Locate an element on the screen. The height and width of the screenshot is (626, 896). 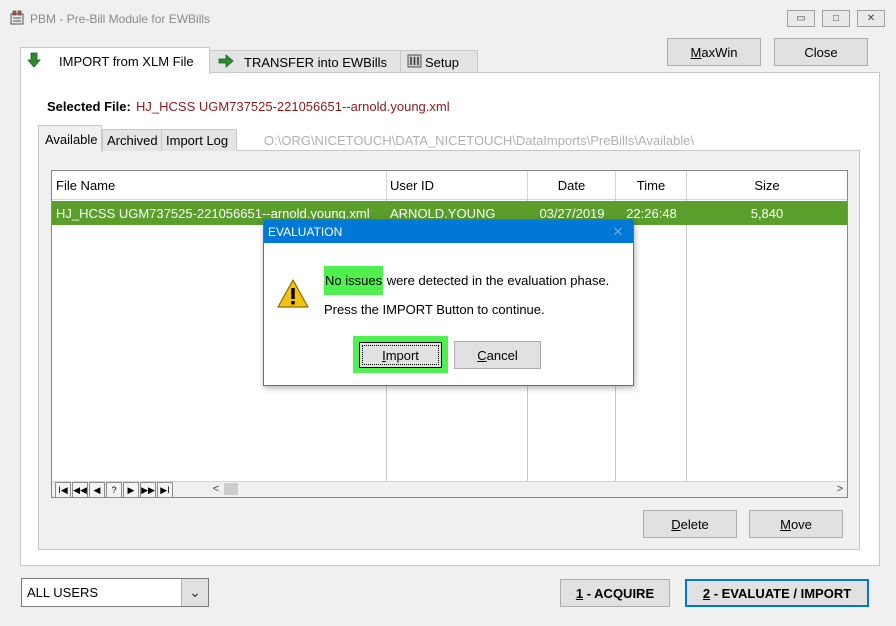
col-header-file-name: File Name is located at coordinates (219, 185).